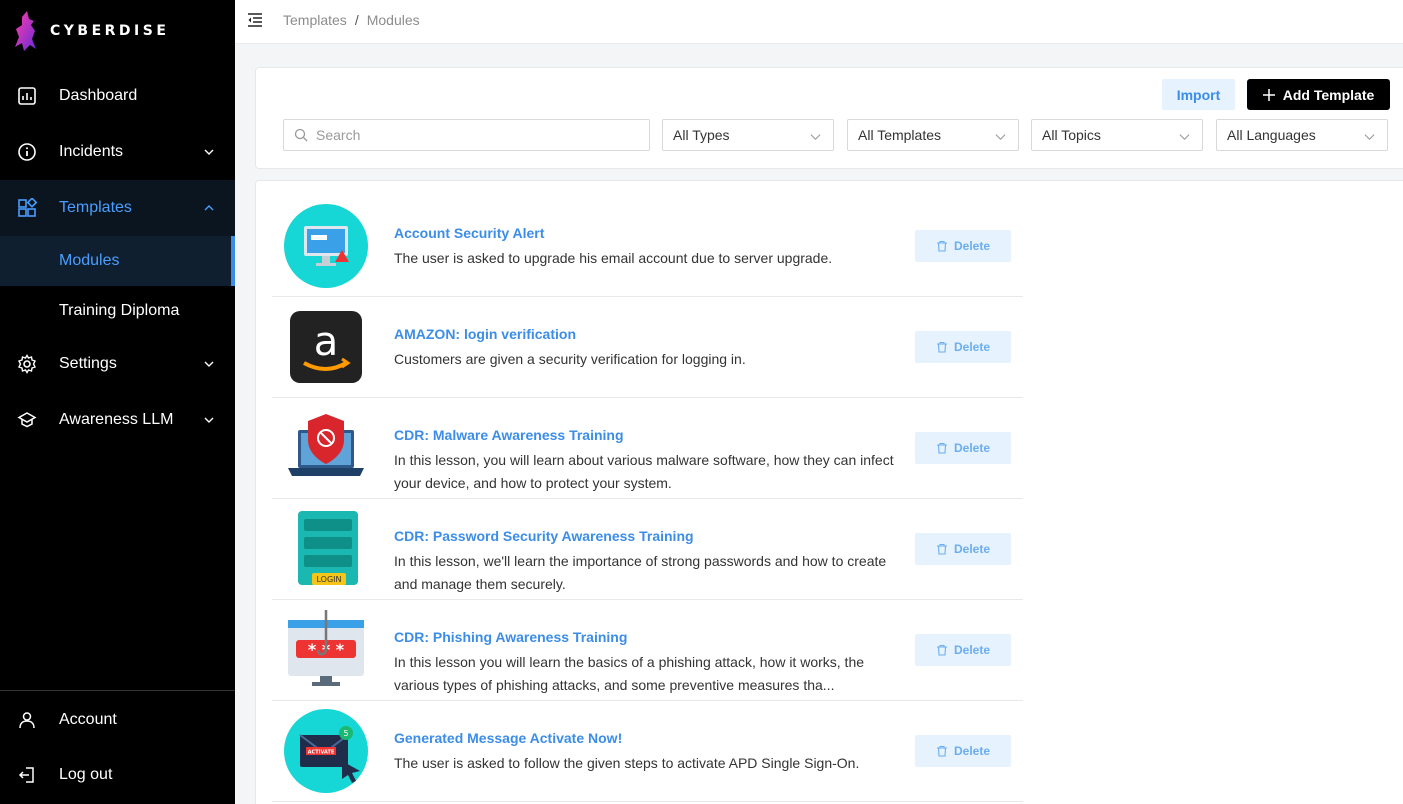 The width and height of the screenshot is (1403, 804). What do you see at coordinates (326, 445) in the screenshot?
I see `malware-shield-laptop-thumbnail-icon` at bounding box center [326, 445].